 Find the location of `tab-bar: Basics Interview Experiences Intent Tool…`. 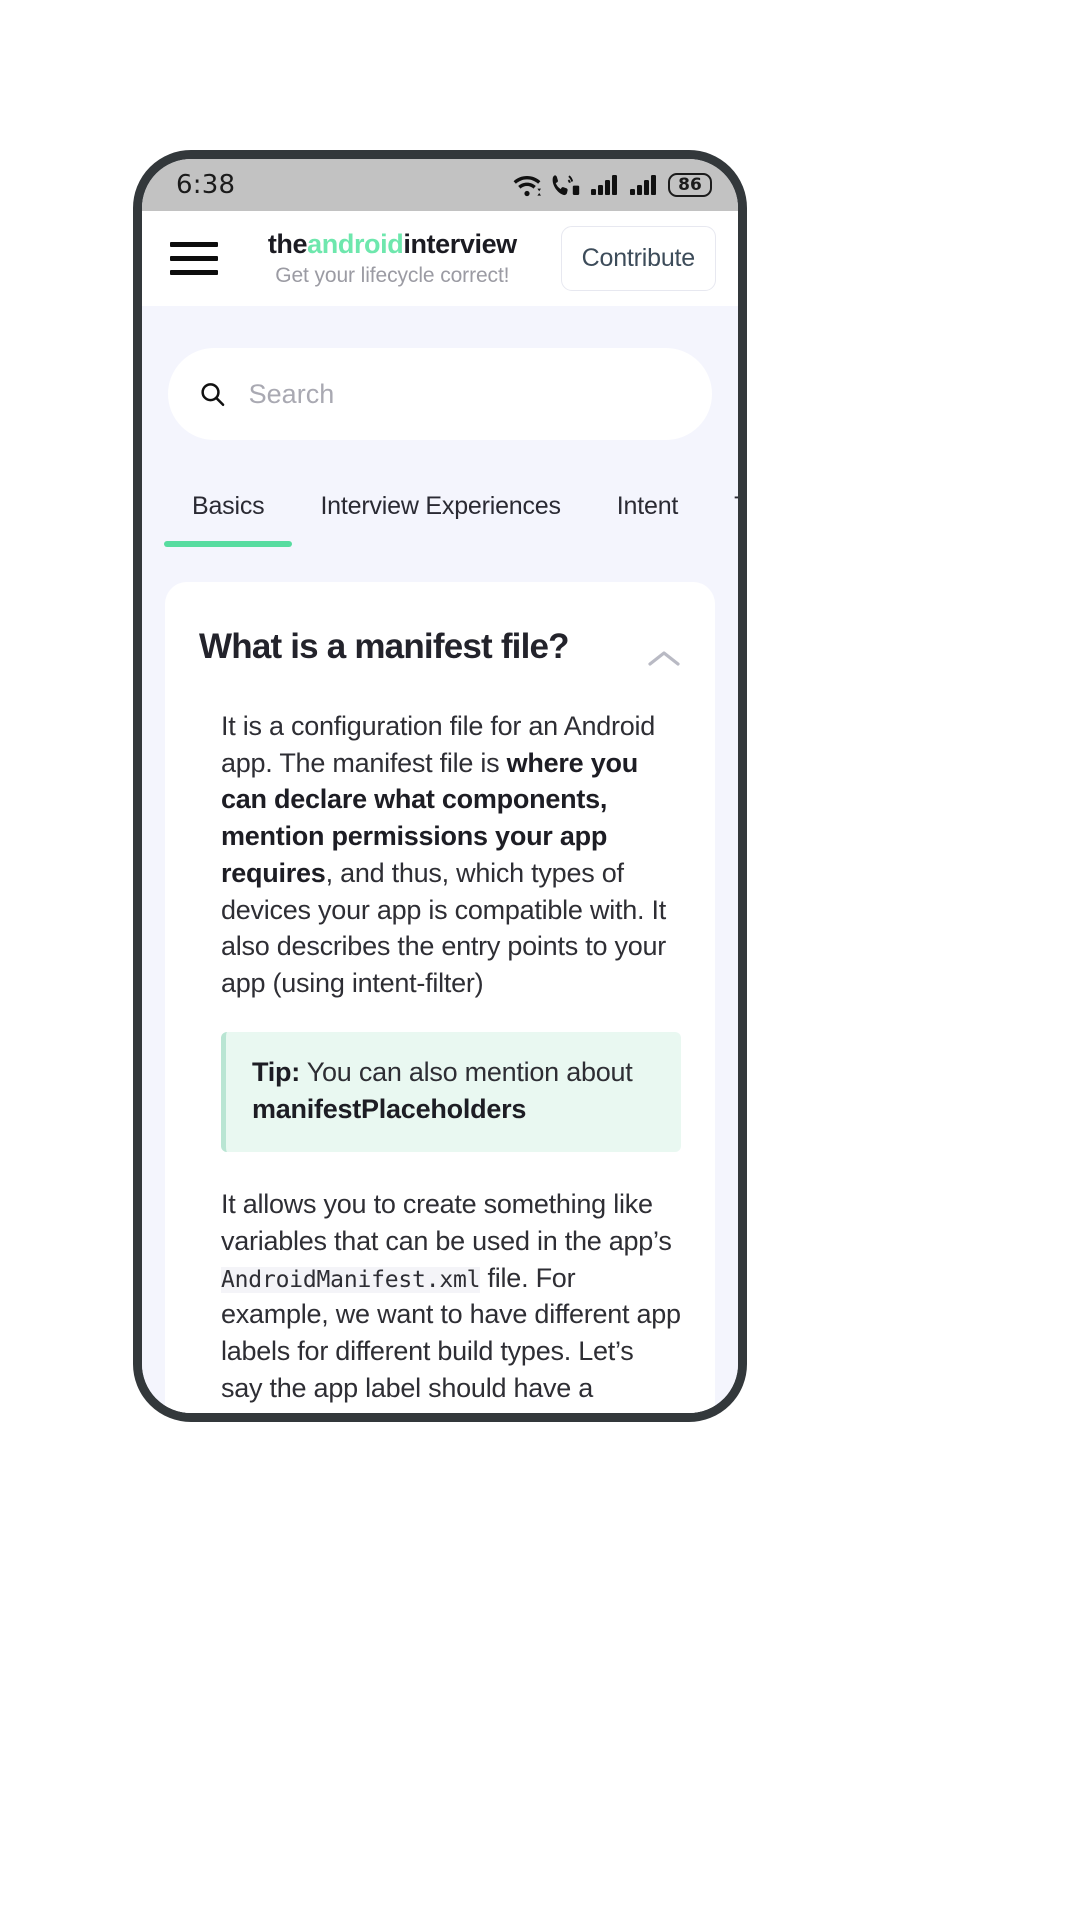

tab-bar: Basics Interview Experiences Intent Tool… is located at coordinates (440, 514).